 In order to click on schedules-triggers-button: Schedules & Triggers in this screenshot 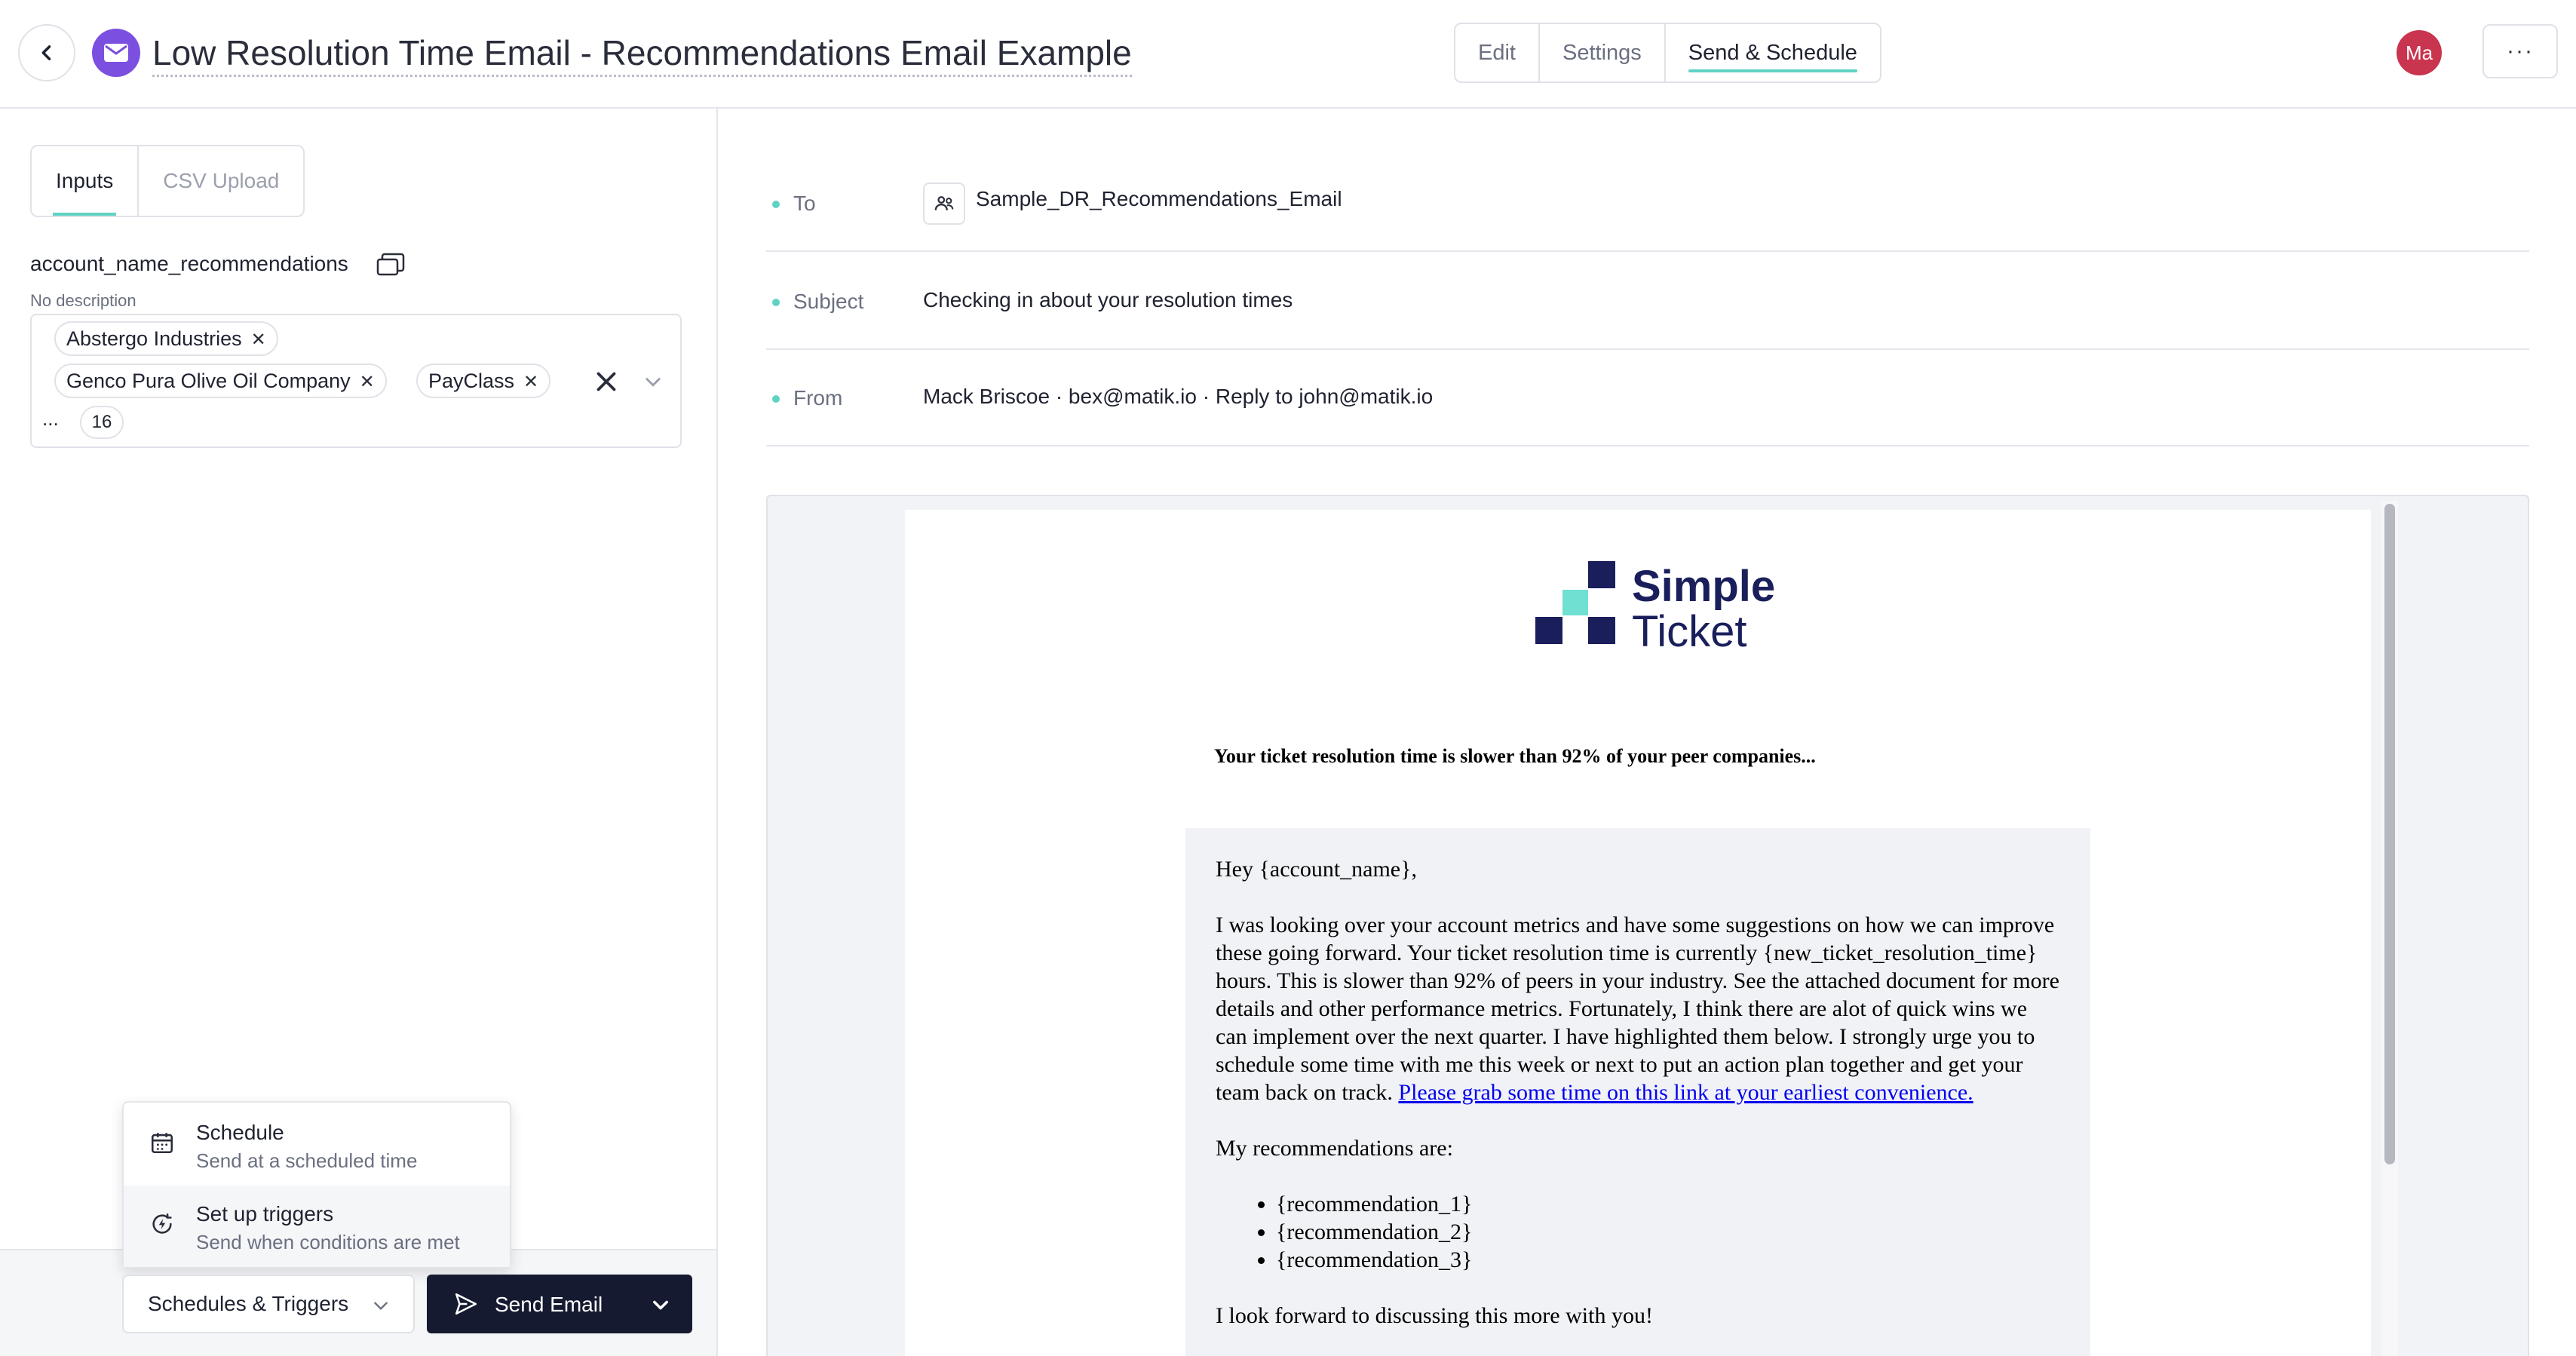, I will do `click(268, 1304)`.